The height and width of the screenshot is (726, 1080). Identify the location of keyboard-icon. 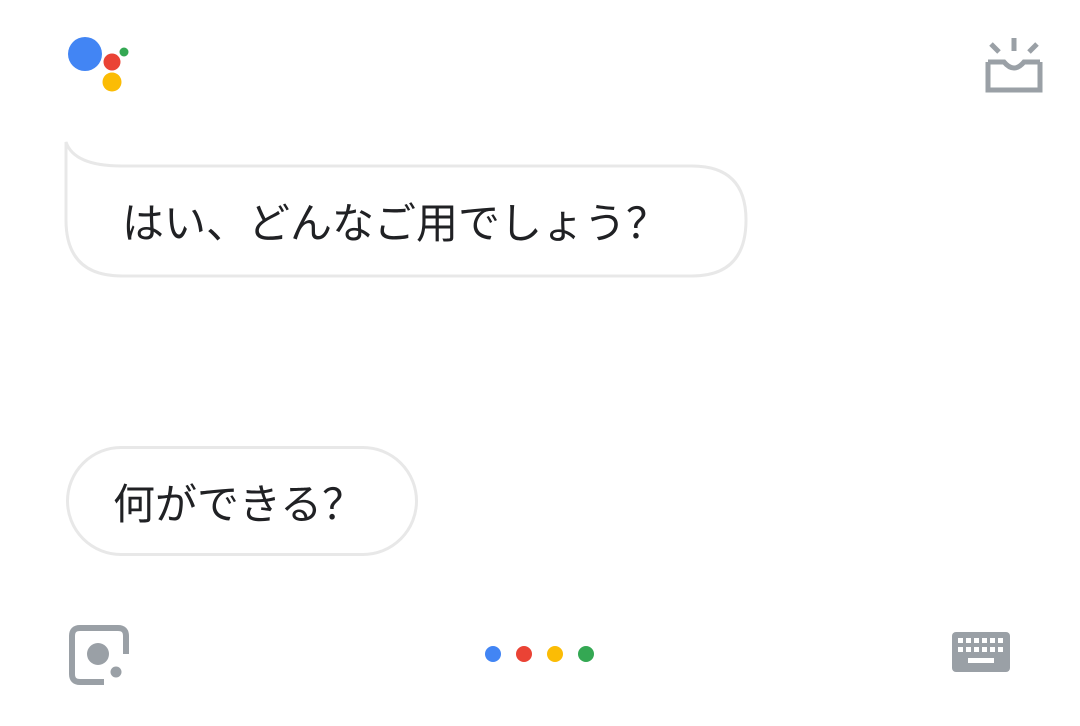
(981, 654).